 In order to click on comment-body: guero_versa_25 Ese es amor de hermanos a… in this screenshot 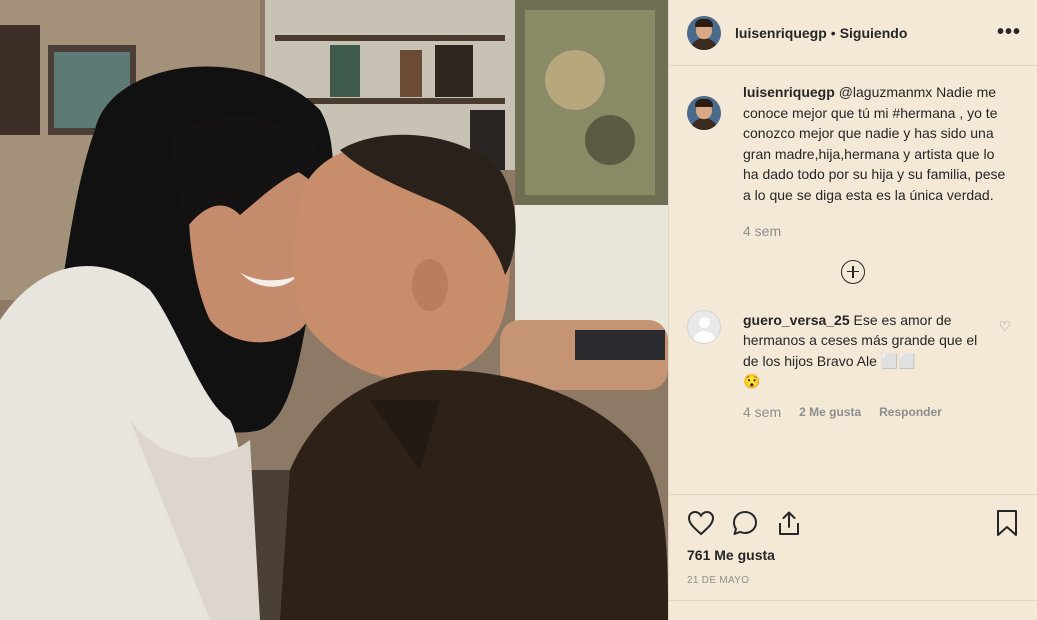, I will do `click(863, 366)`.